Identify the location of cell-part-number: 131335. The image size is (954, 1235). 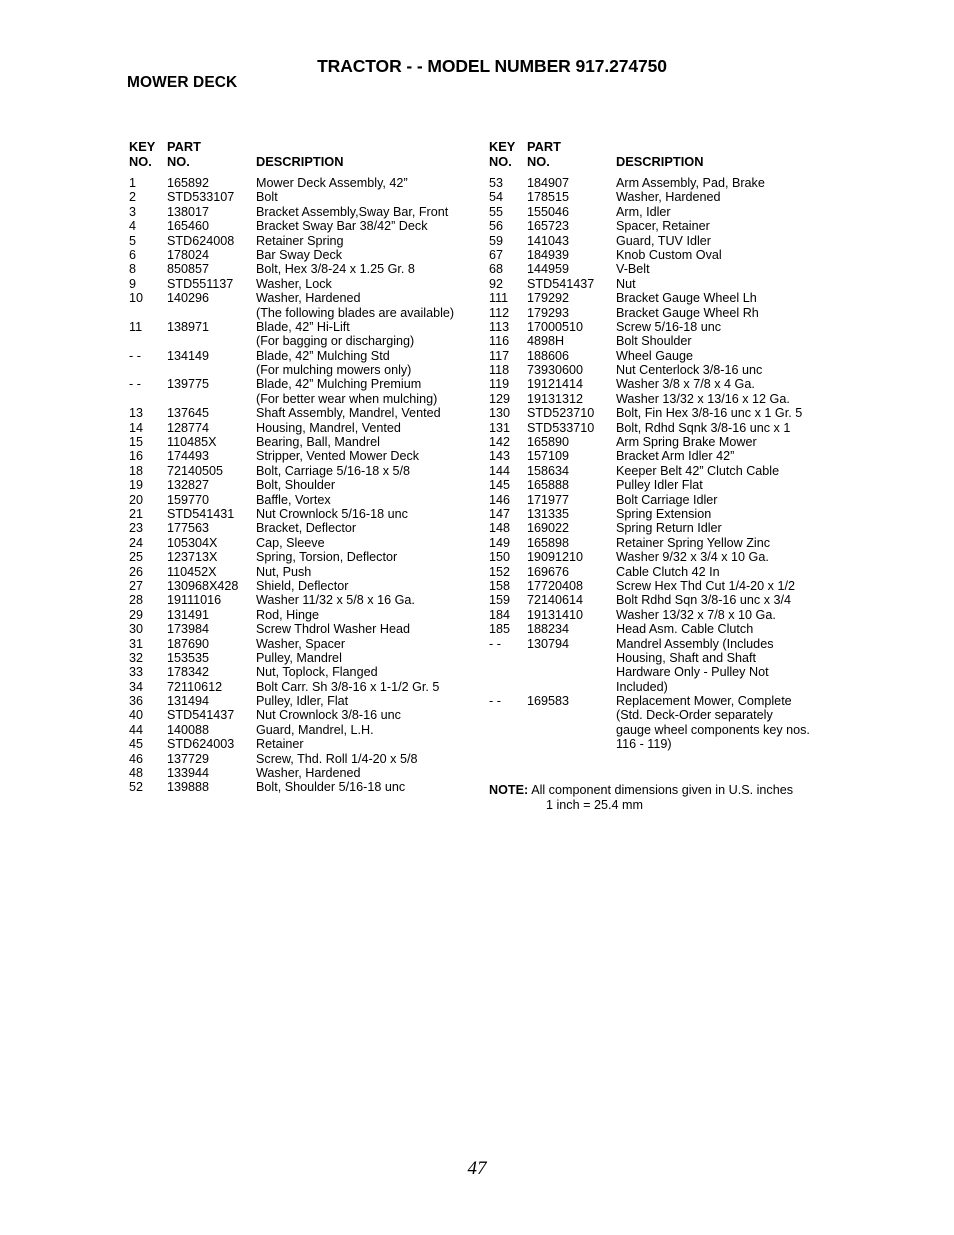
(548, 513).